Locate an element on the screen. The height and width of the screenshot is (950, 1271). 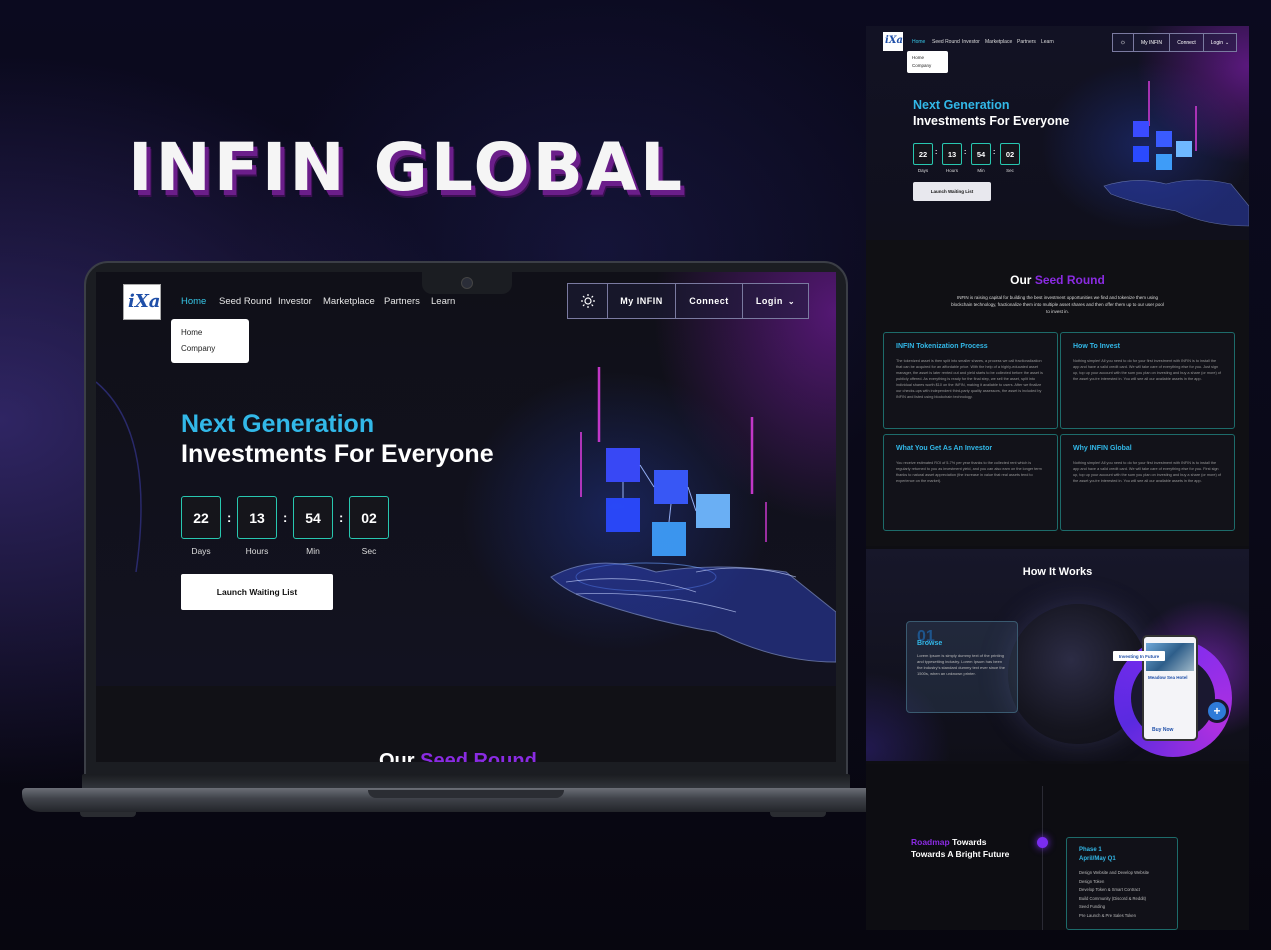
preview-dropdown-home: Home is located at coordinates (927, 58).